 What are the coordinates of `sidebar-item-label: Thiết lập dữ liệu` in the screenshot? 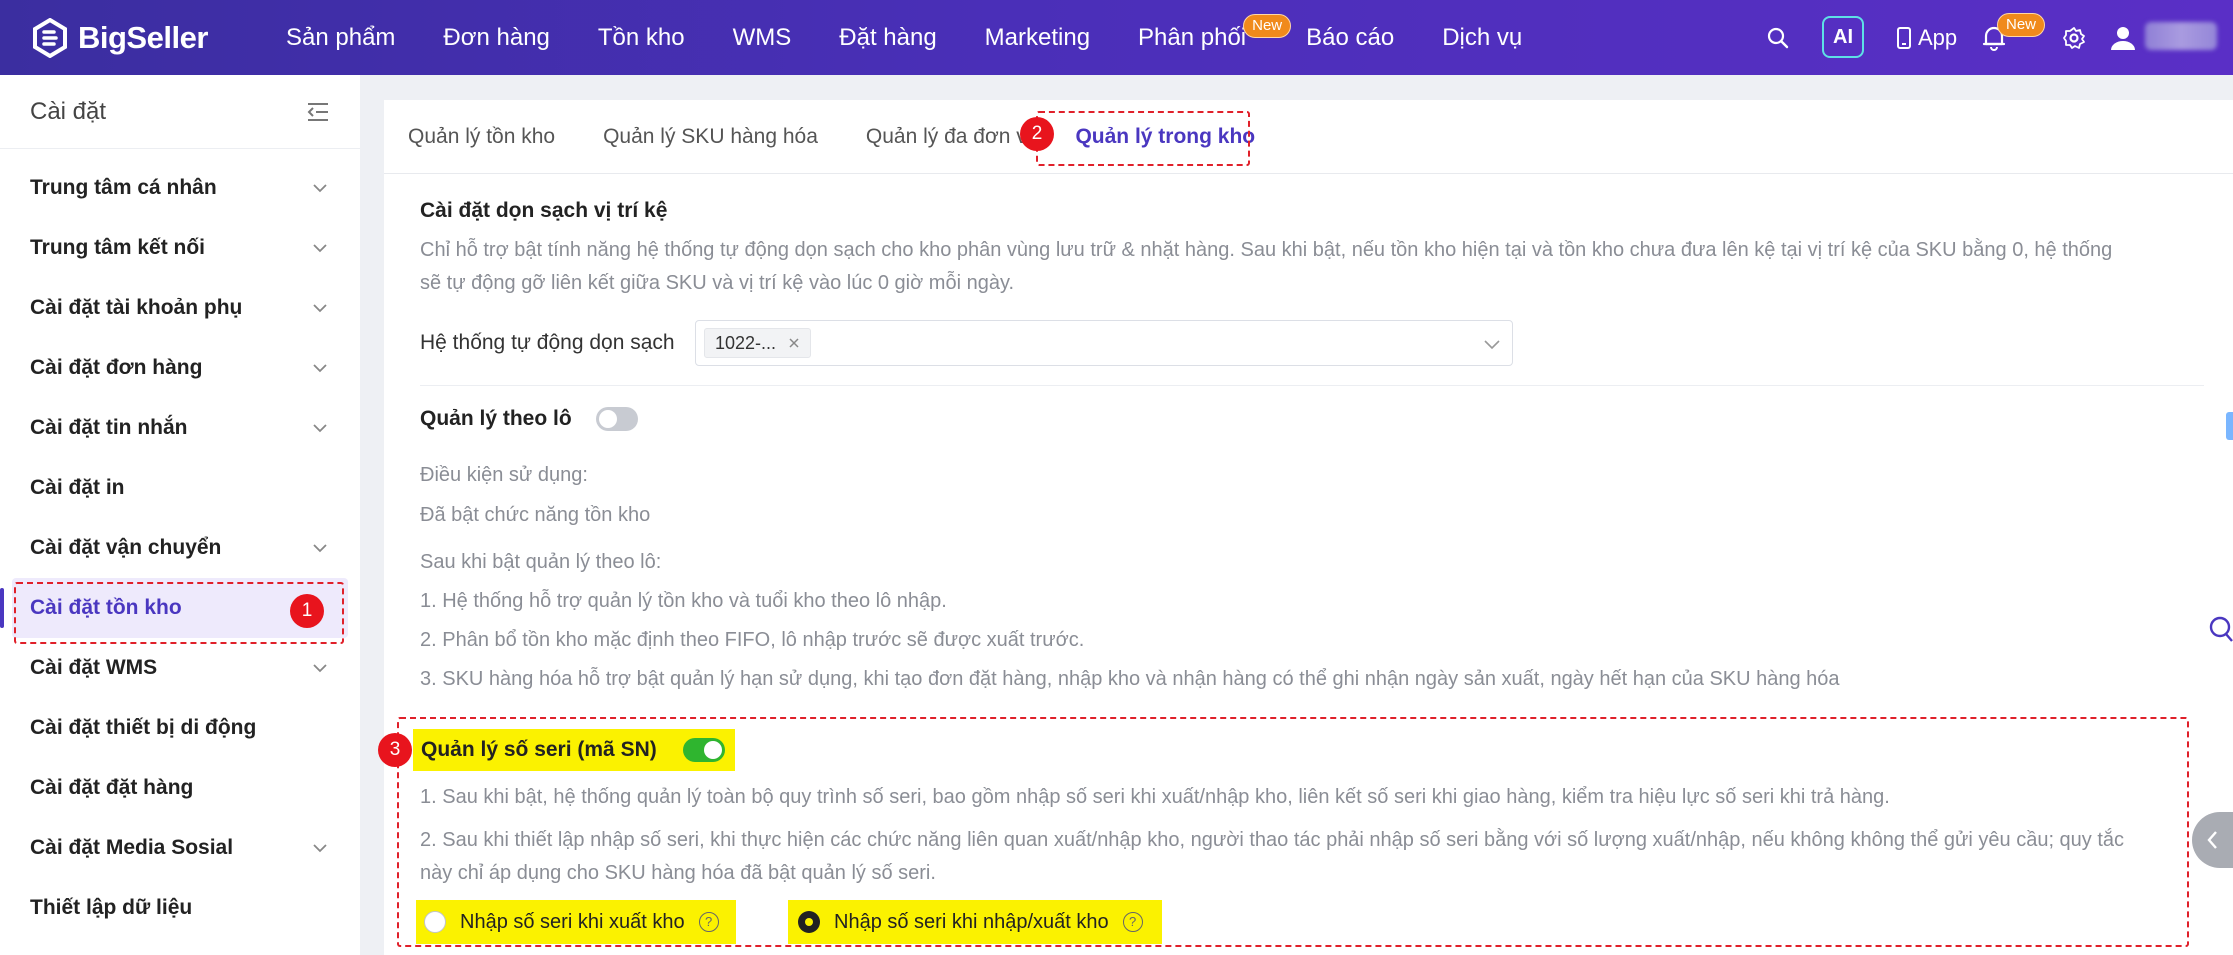 It's located at (111, 907).